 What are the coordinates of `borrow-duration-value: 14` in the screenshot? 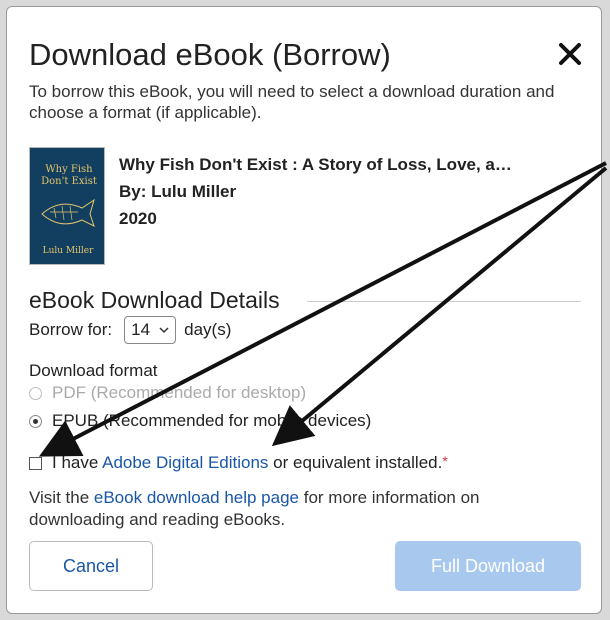 It's located at (141, 329).